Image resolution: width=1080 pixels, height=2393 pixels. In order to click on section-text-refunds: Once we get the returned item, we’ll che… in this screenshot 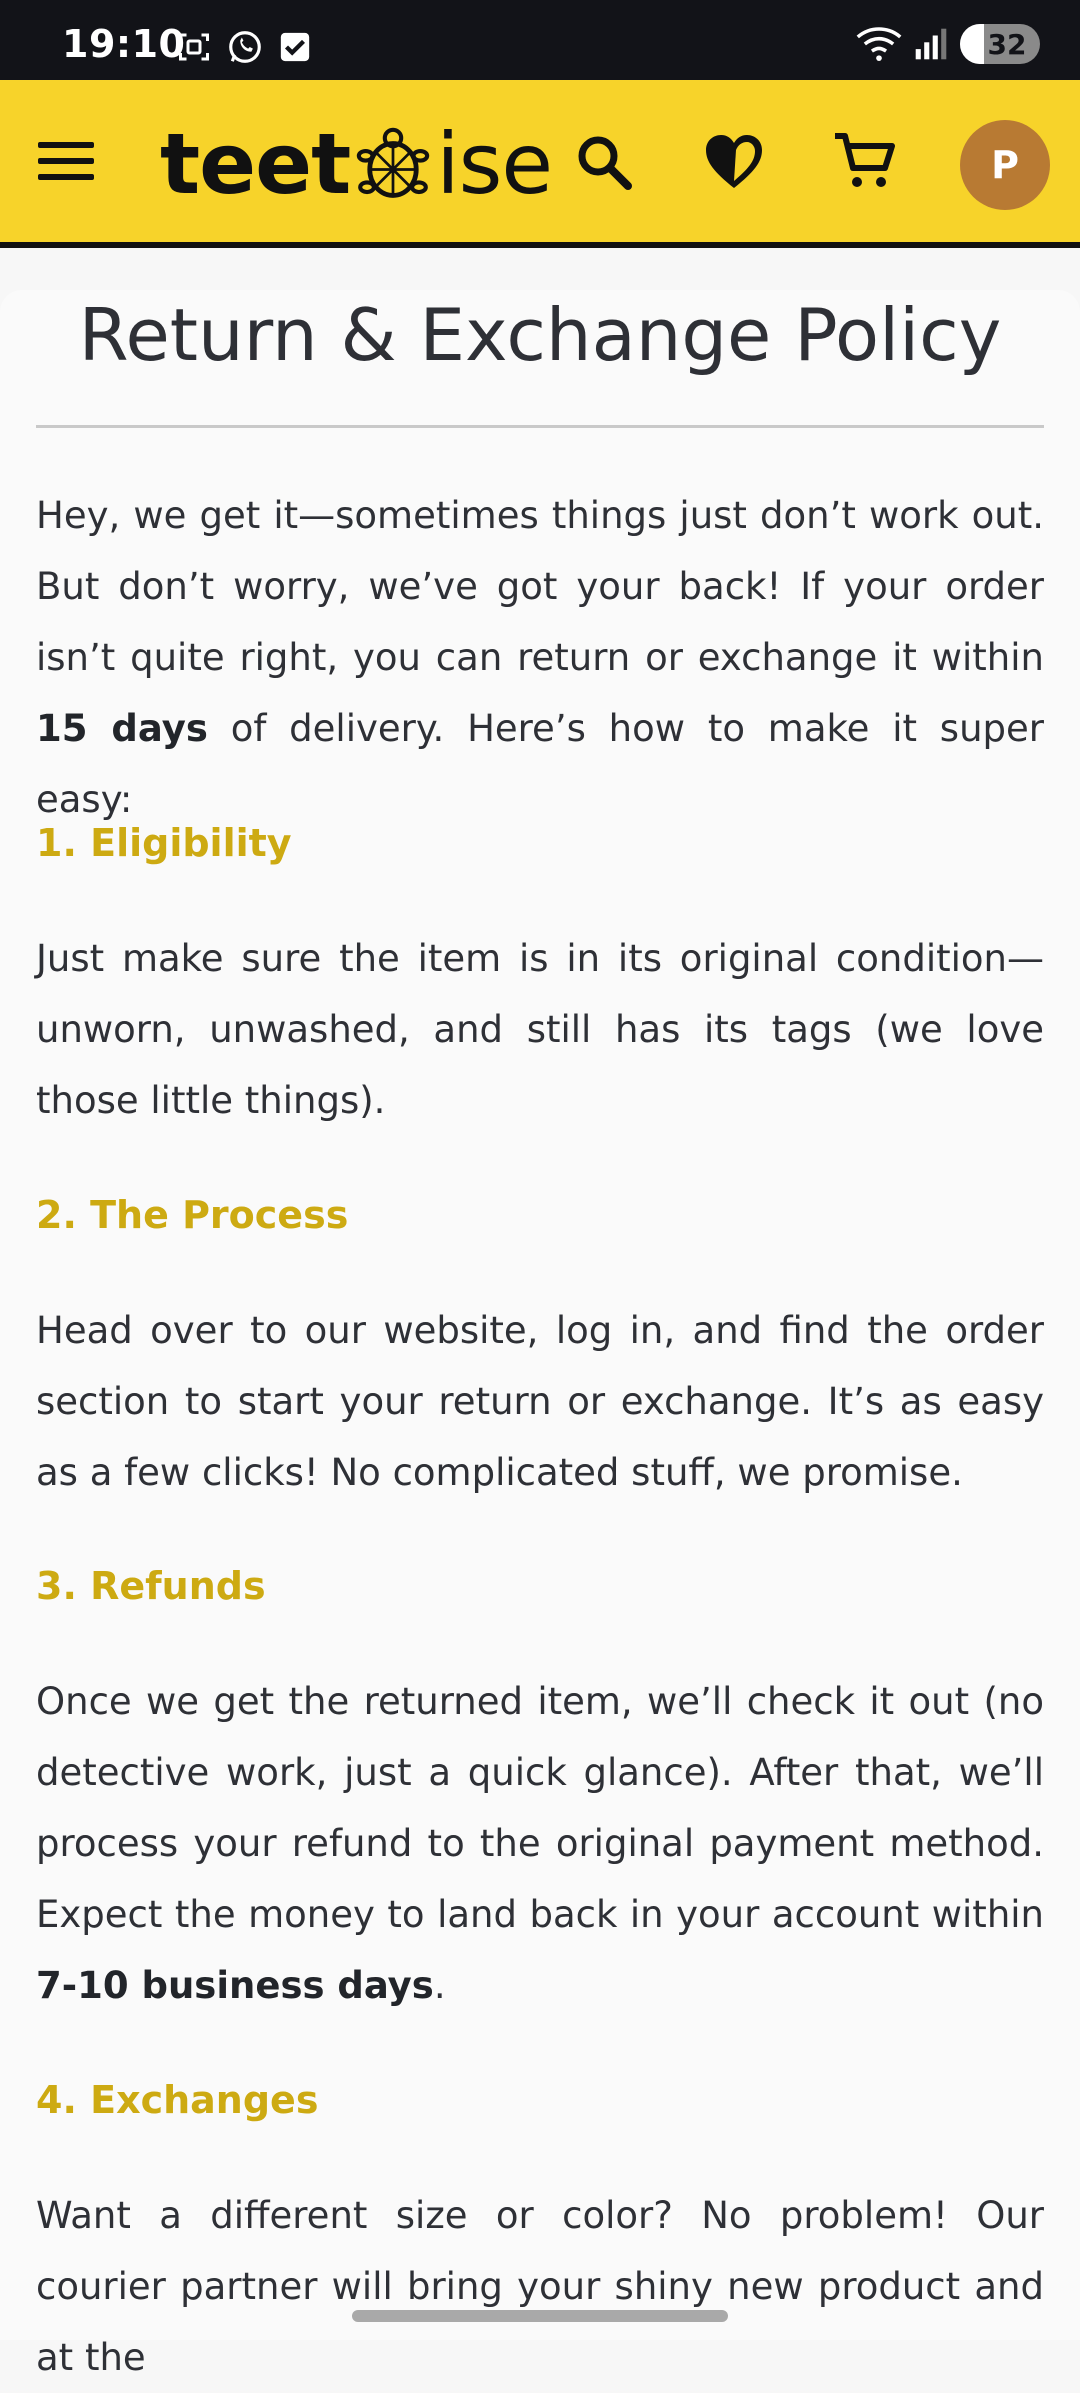, I will do `click(540, 1843)`.